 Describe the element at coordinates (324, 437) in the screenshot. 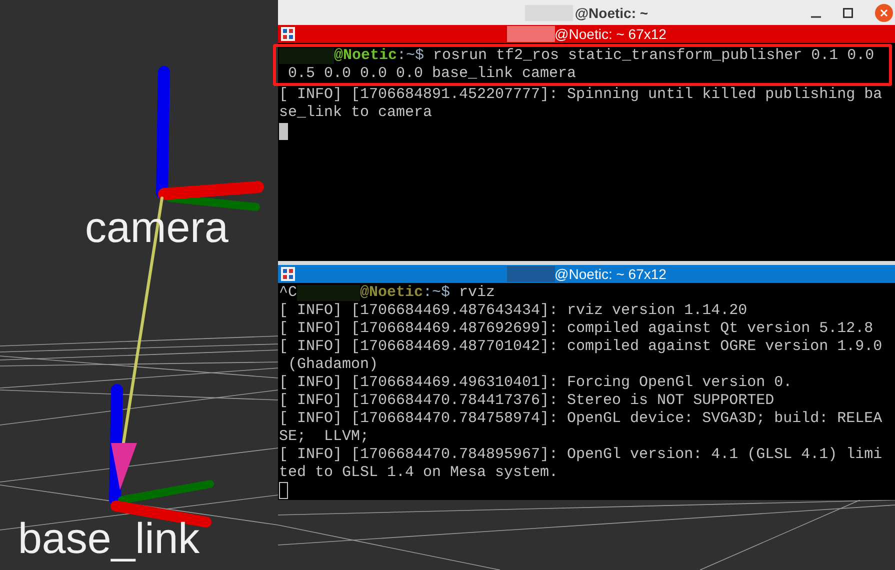

I see `terminal-line: SE; LLVM;` at that location.